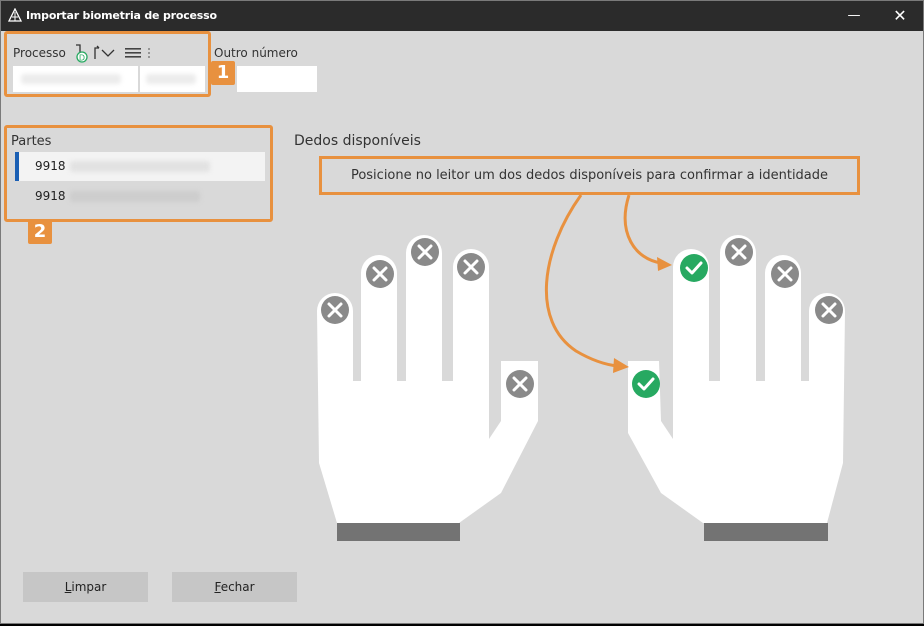 The height and width of the screenshot is (626, 924). I want to click on arrow-to-right-thumb, so click(586, 283).